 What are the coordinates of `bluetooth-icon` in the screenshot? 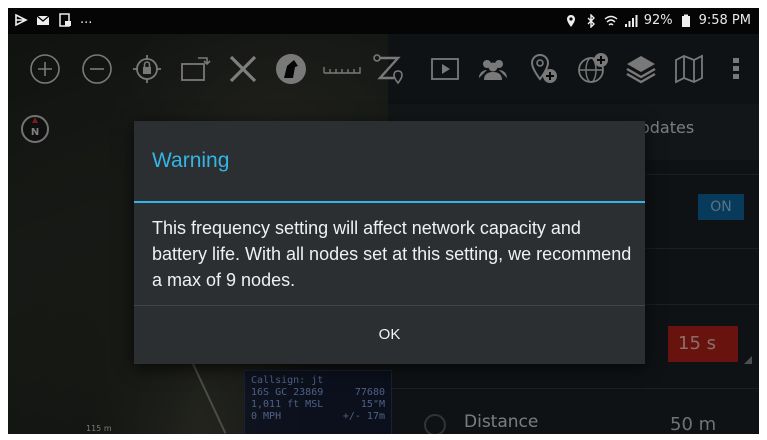 It's located at (591, 20).